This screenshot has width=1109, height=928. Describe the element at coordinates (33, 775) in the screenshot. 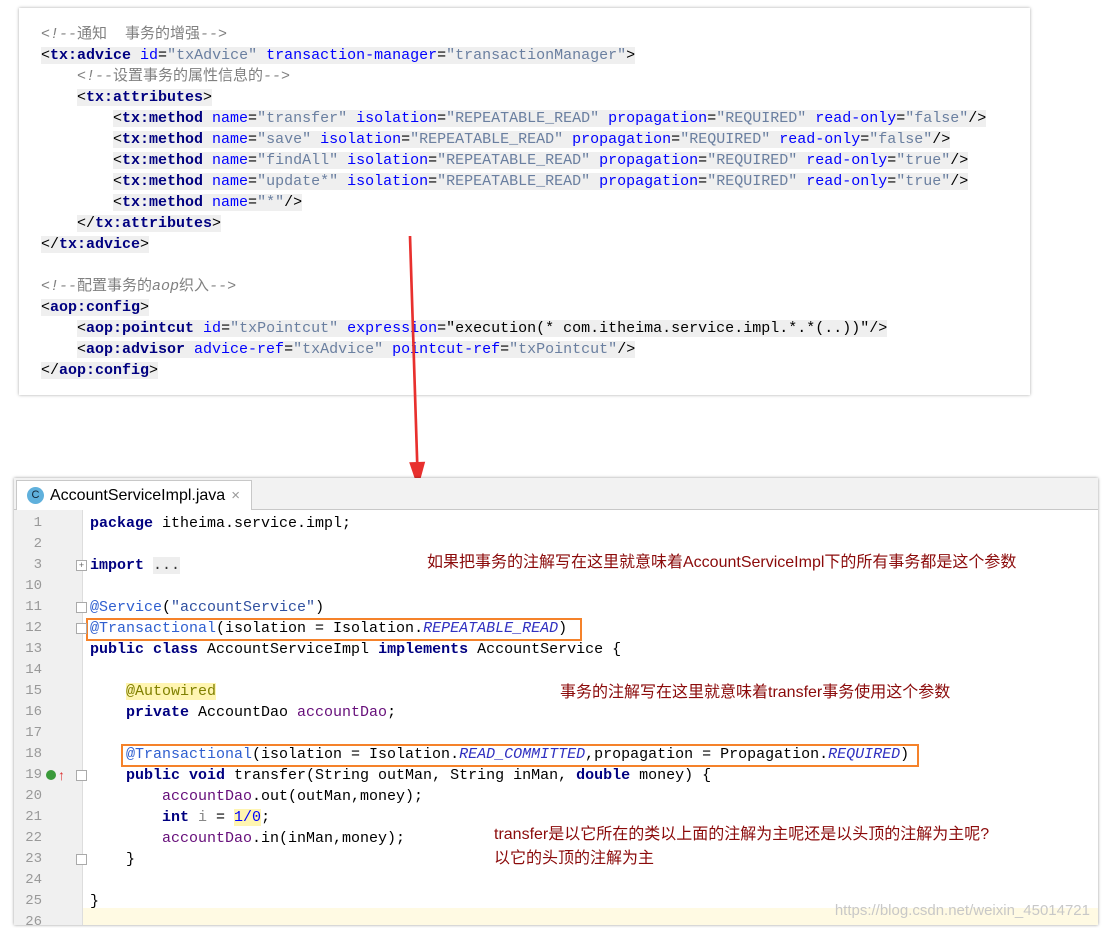

I see `line-number: 19` at that location.